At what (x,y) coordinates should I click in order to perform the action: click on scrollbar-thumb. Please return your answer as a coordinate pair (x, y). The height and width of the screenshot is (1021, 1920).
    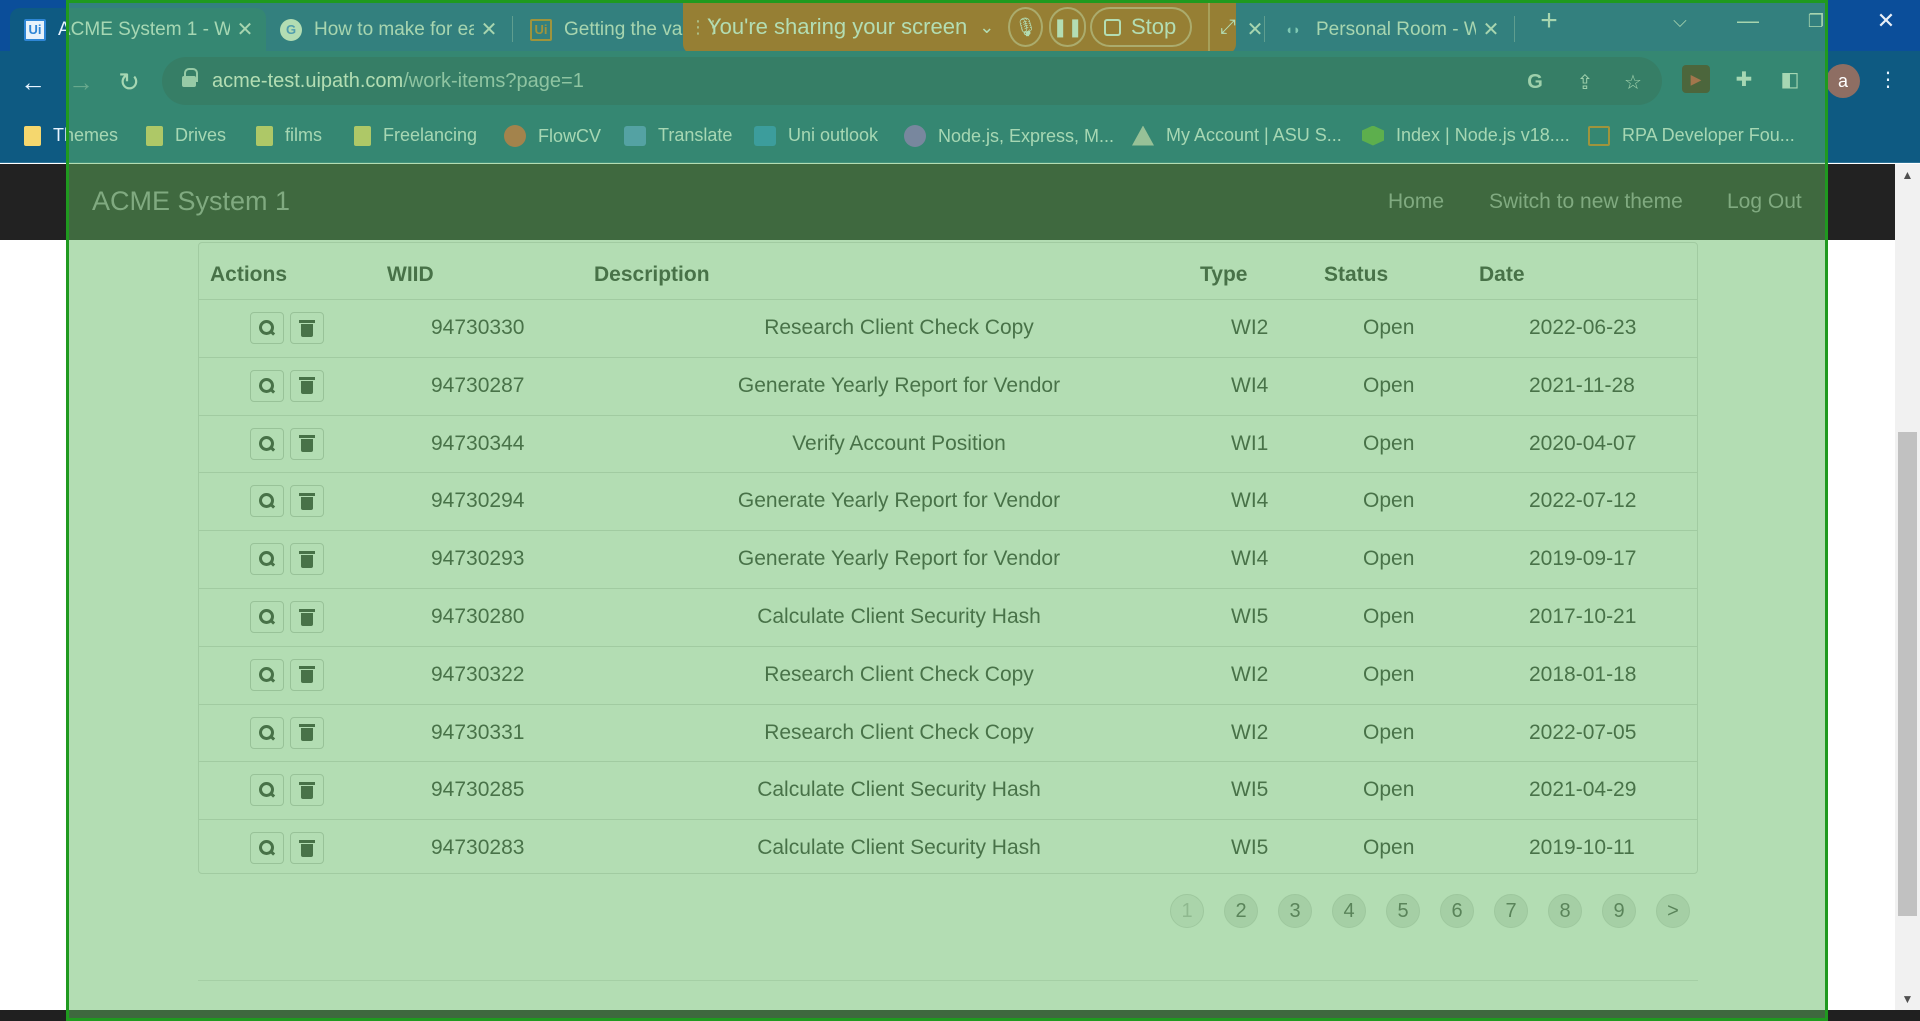
    Looking at the image, I should click on (1907, 674).